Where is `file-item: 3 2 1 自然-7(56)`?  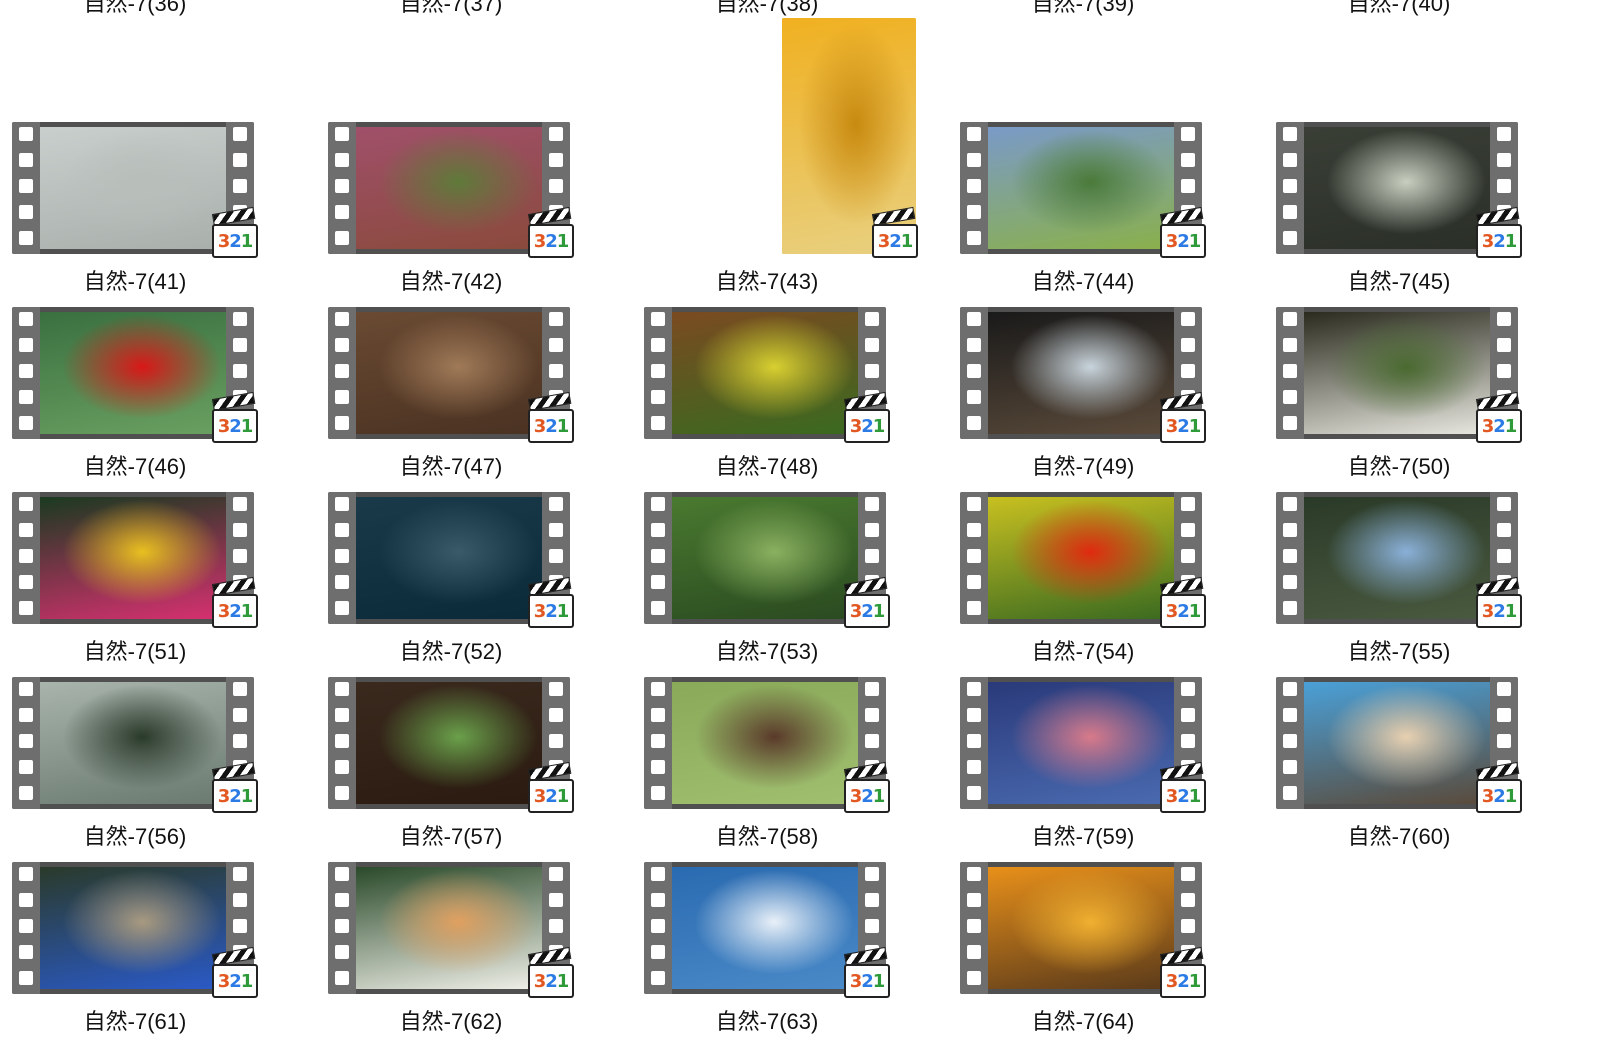 file-item: 3 2 1 自然-7(56) is located at coordinates (150, 772).